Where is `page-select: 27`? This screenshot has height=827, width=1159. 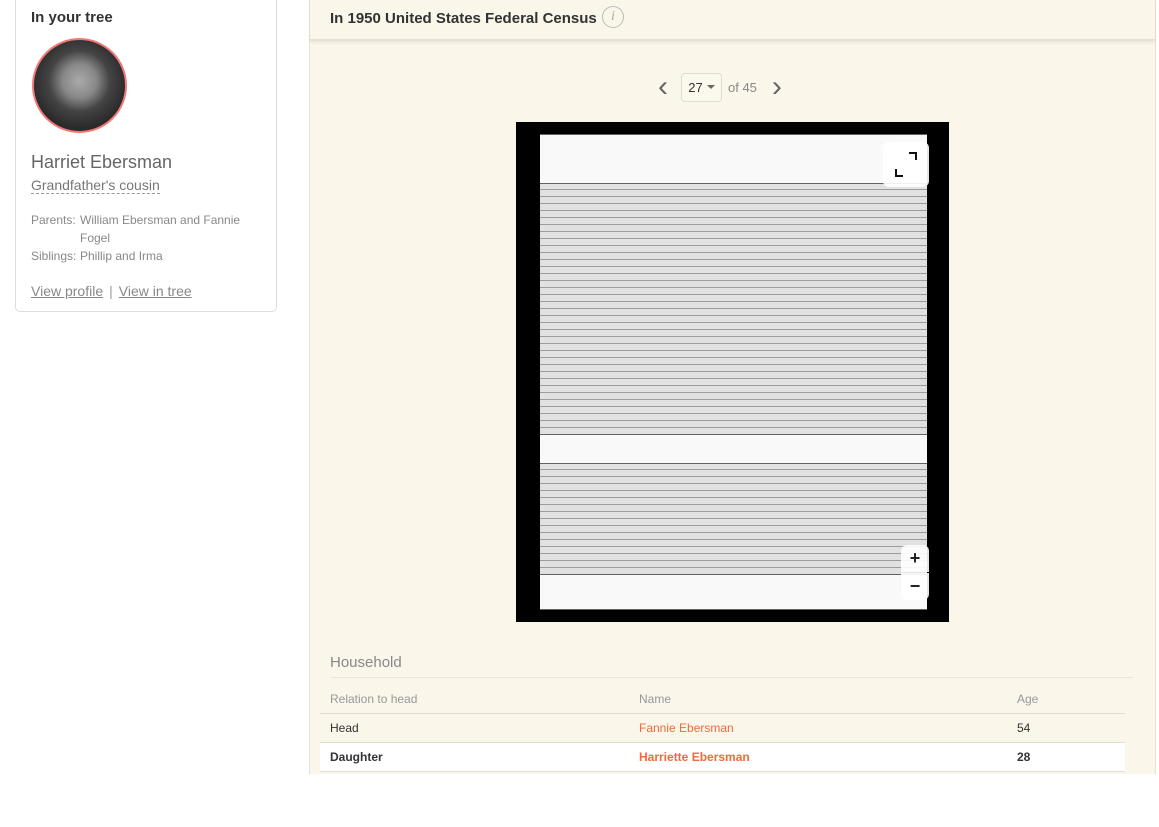
page-select: 27 is located at coordinates (701, 87).